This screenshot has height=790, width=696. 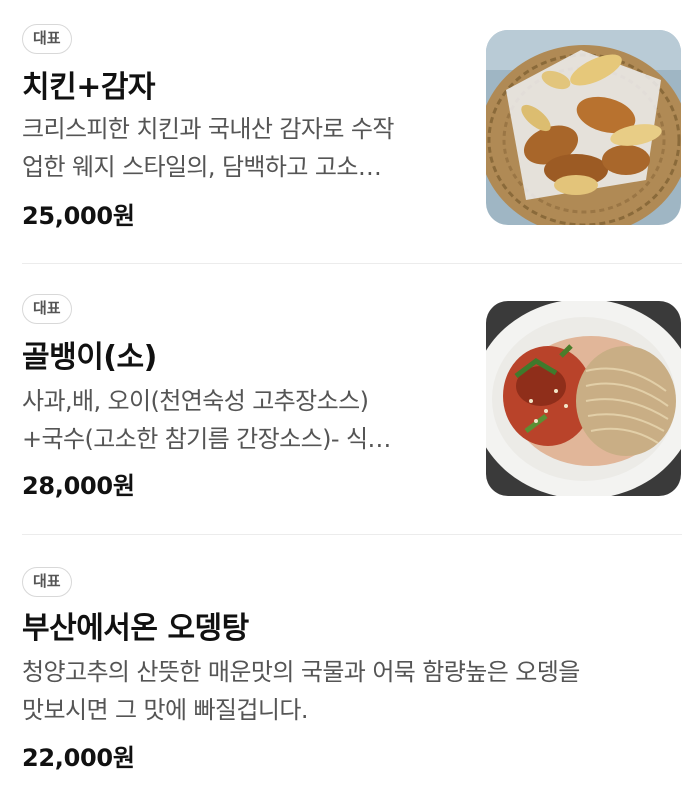 What do you see at coordinates (78, 486) in the screenshot?
I see `menu-item-price: 28,000원` at bounding box center [78, 486].